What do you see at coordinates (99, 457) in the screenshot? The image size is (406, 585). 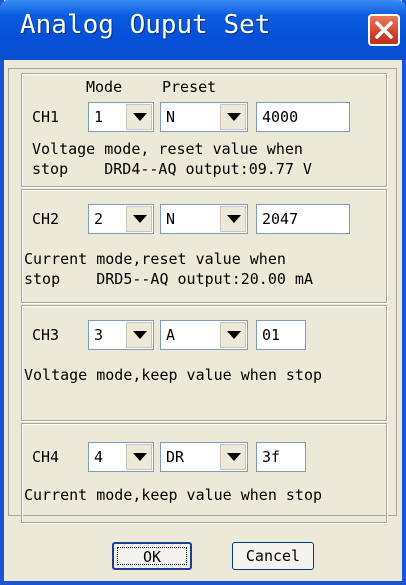 I see `mode-value: 4` at bounding box center [99, 457].